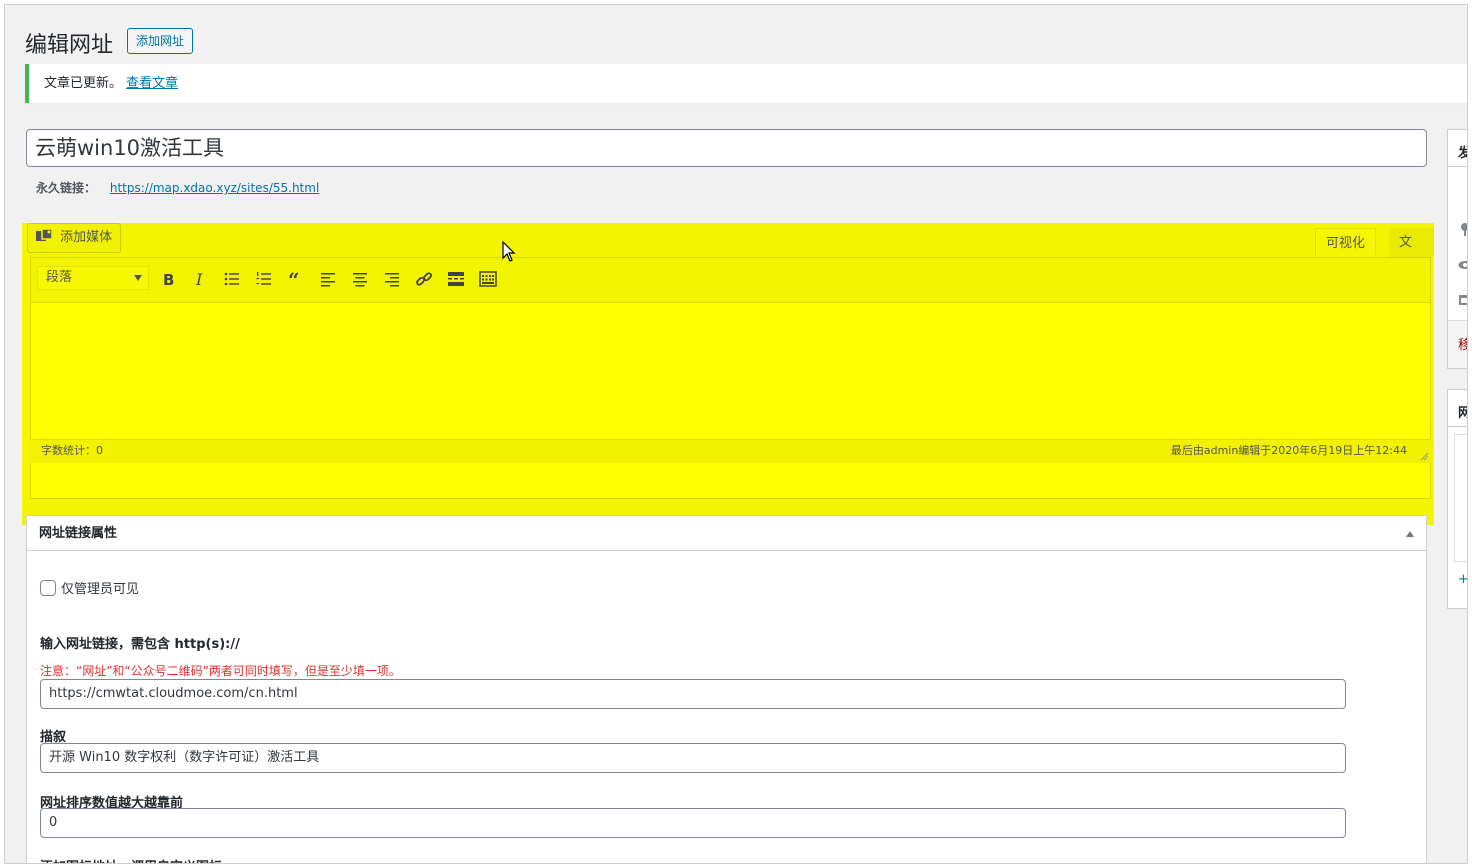 The height and width of the screenshot is (867, 1472). What do you see at coordinates (44, 235) in the screenshot?
I see `media-icon` at bounding box center [44, 235].